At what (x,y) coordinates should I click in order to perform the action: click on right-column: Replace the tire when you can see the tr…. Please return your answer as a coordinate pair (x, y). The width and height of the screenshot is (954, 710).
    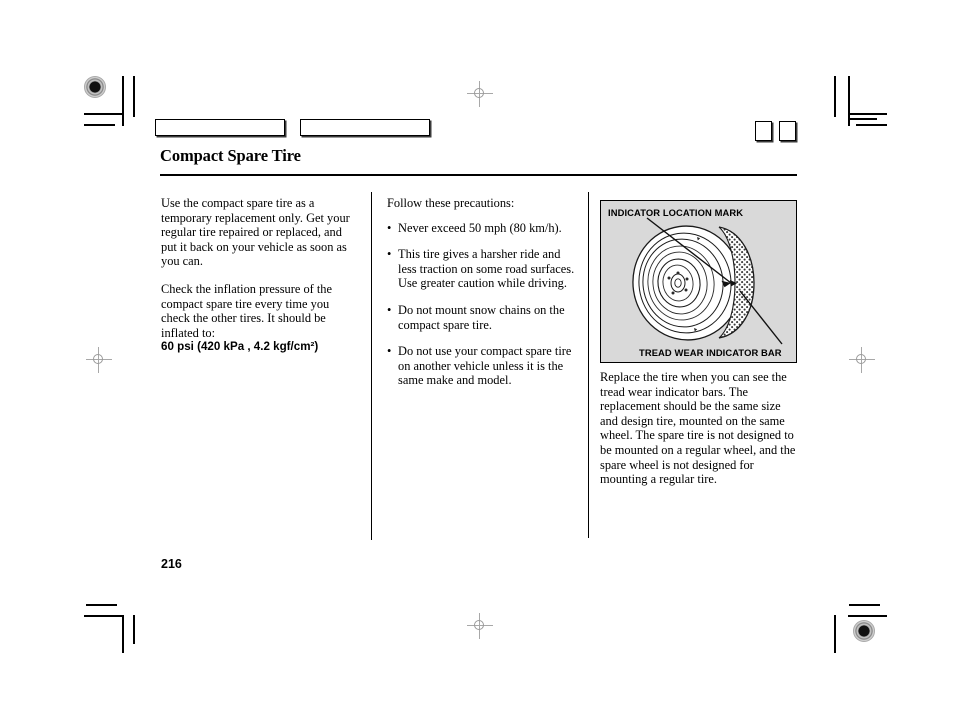
    Looking at the image, I should click on (699, 428).